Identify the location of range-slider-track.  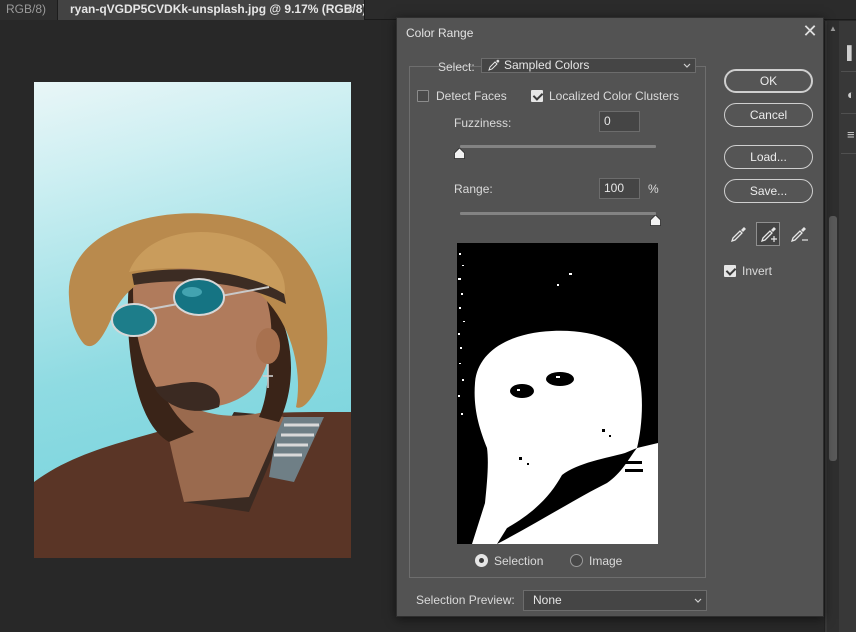
(558, 213).